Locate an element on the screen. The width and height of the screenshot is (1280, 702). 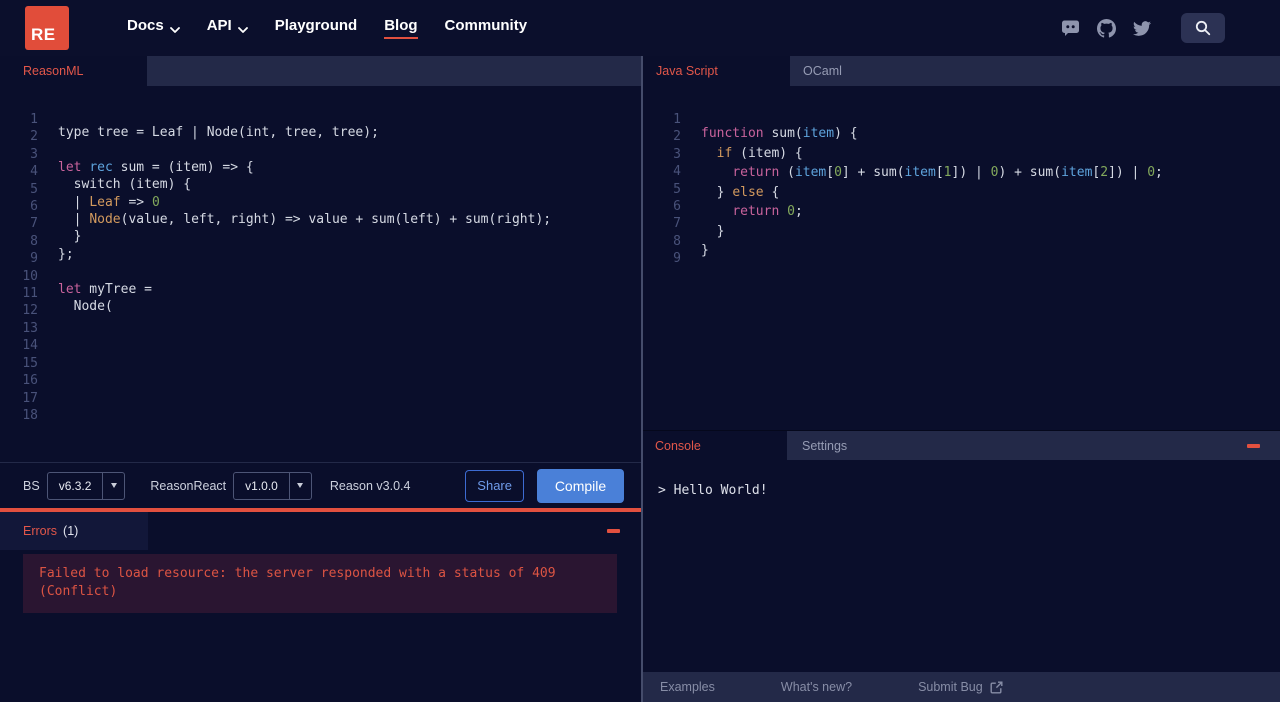
nav-right is located at coordinates (1143, 28).